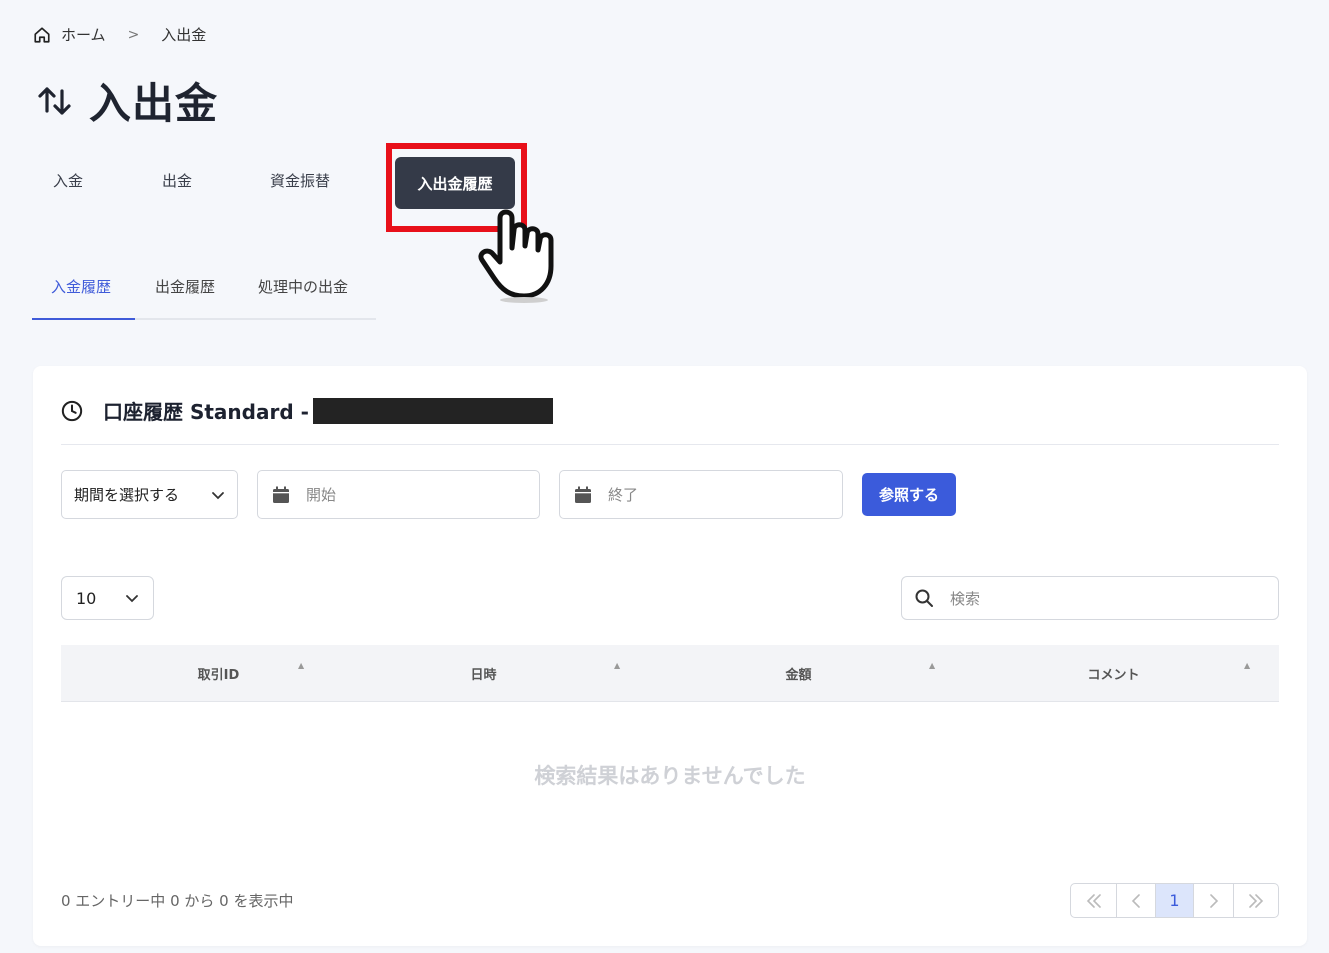  I want to click on card-header: 口座履歴 Standard -, so click(307, 410).